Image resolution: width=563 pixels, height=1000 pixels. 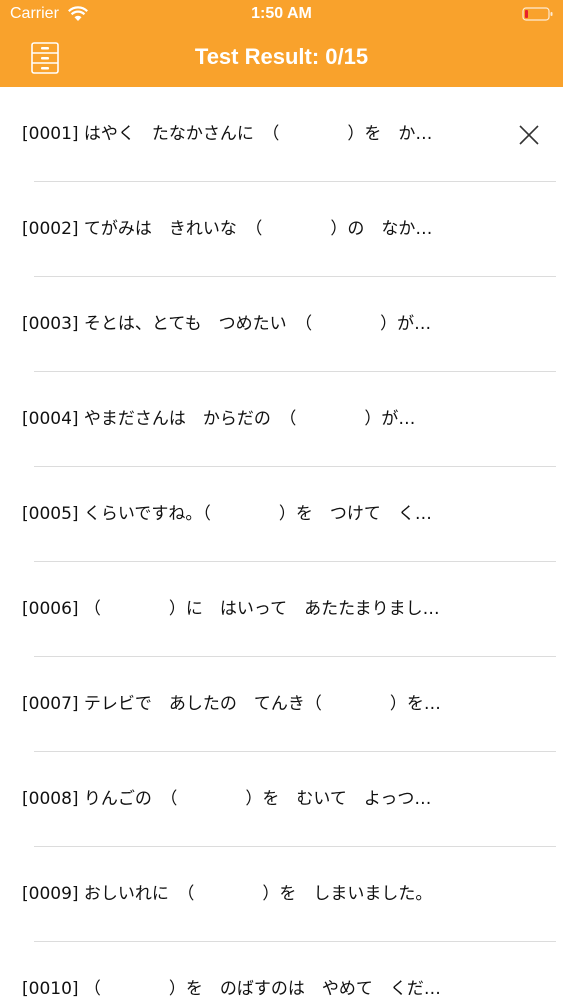 I want to click on header-bar: Carrier 1:50 AM Test Result: 0/15, so click(x=281, y=43).